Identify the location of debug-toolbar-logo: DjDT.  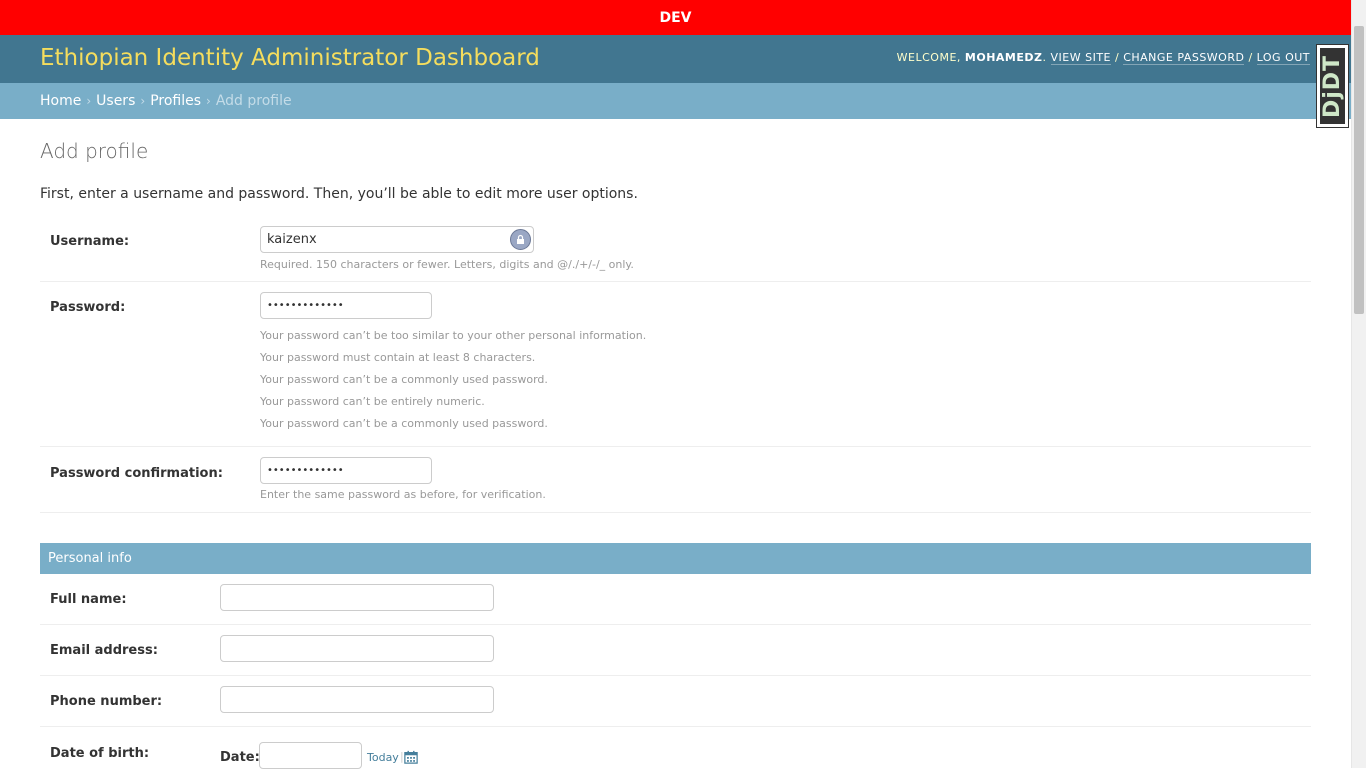
(1332, 86).